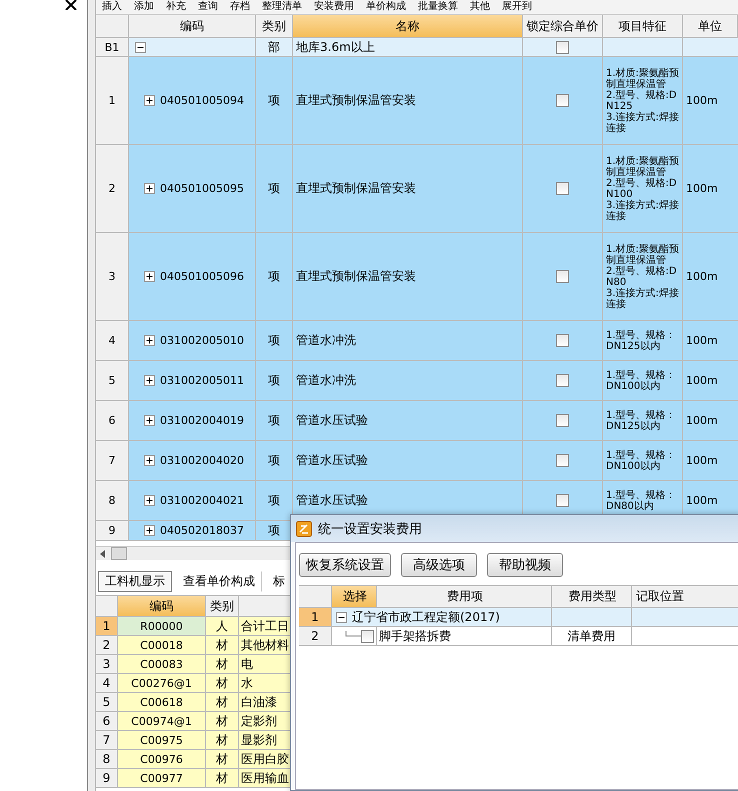 The height and width of the screenshot is (791, 738). What do you see at coordinates (439, 565) in the screenshot?
I see `dialog-button: 高级选项` at bounding box center [439, 565].